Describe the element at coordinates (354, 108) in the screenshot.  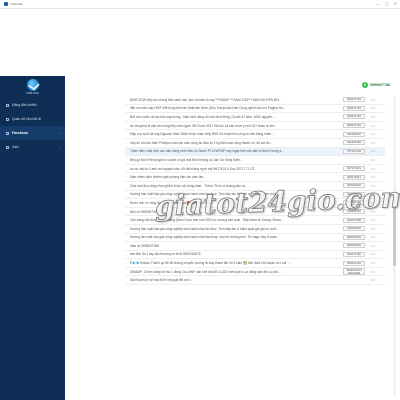
I see `post-id-badge: 380071740` at that location.